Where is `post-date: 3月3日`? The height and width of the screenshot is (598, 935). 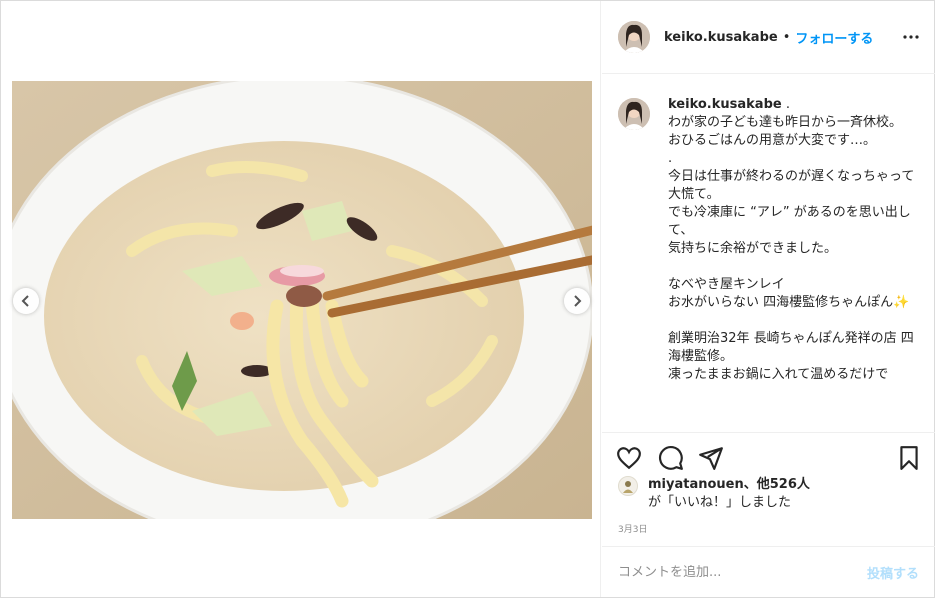 post-date: 3月3日 is located at coordinates (632, 528).